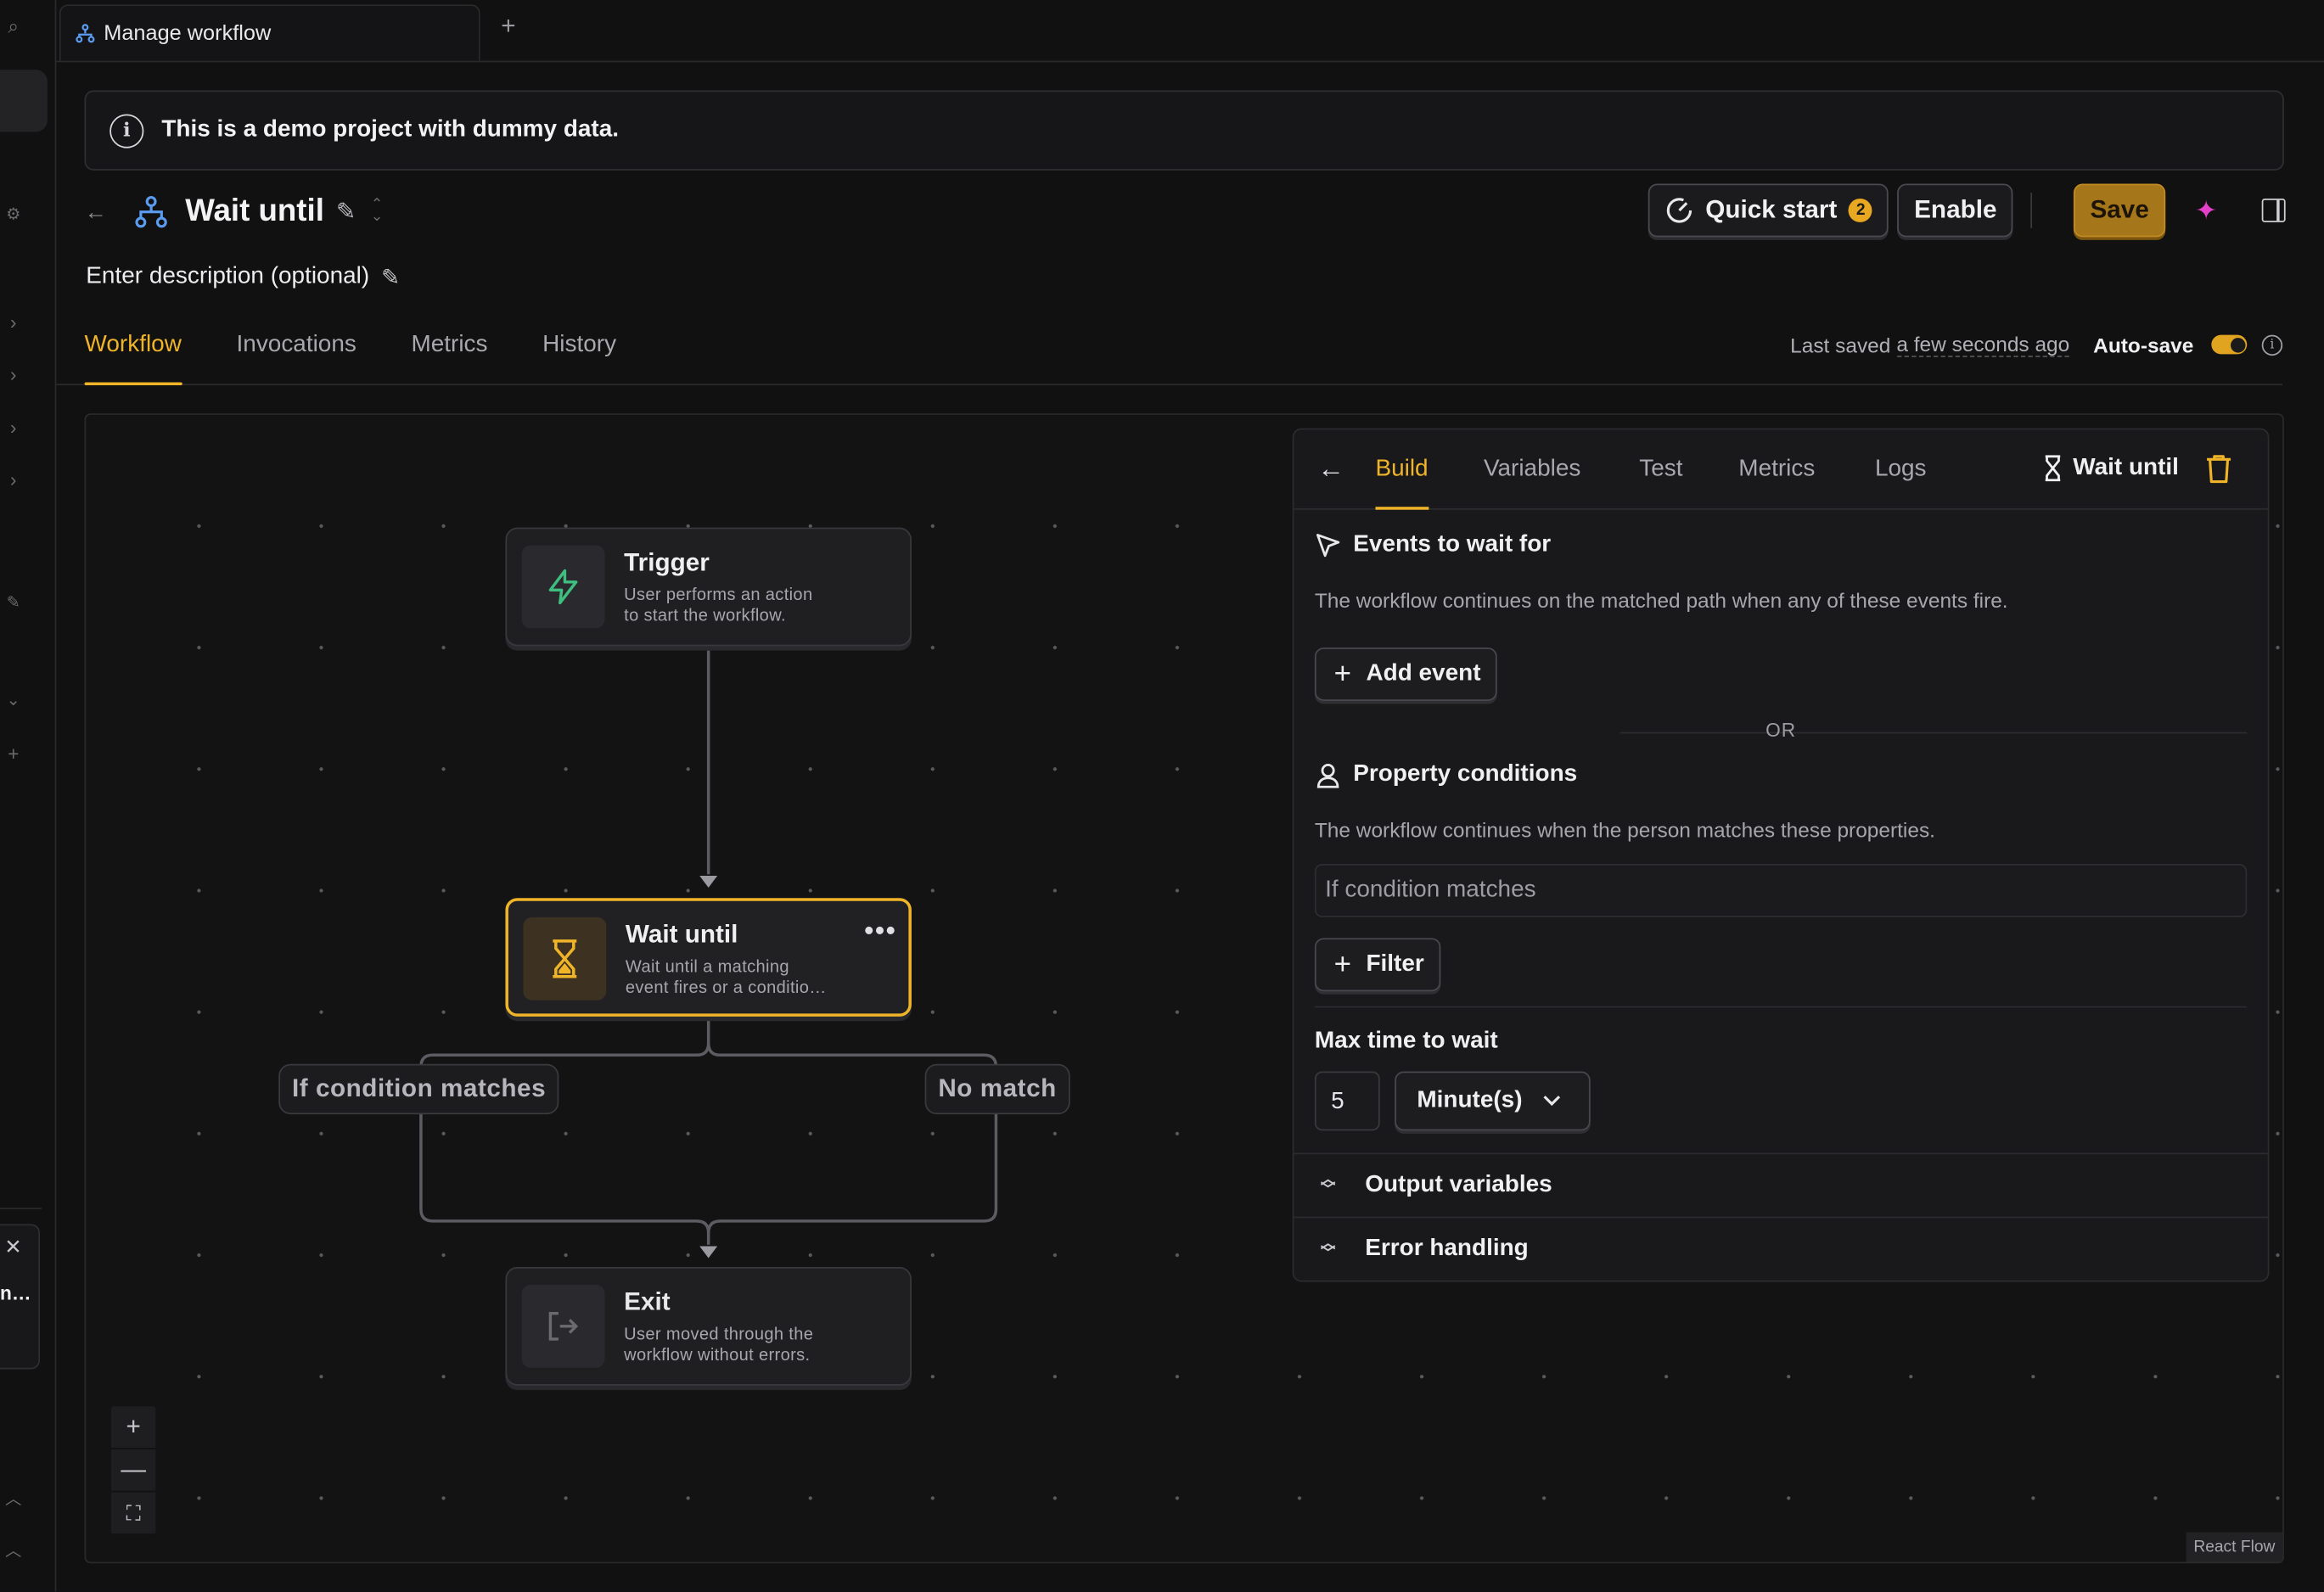 The width and height of the screenshot is (2324, 1592). I want to click on edge-wait-match, so click(564, 1129).